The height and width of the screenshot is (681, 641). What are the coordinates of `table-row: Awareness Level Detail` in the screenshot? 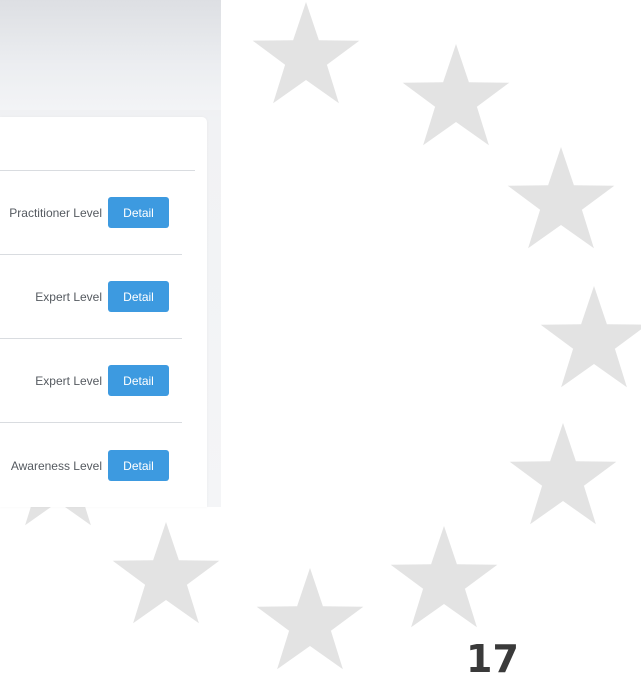 It's located at (91, 466).